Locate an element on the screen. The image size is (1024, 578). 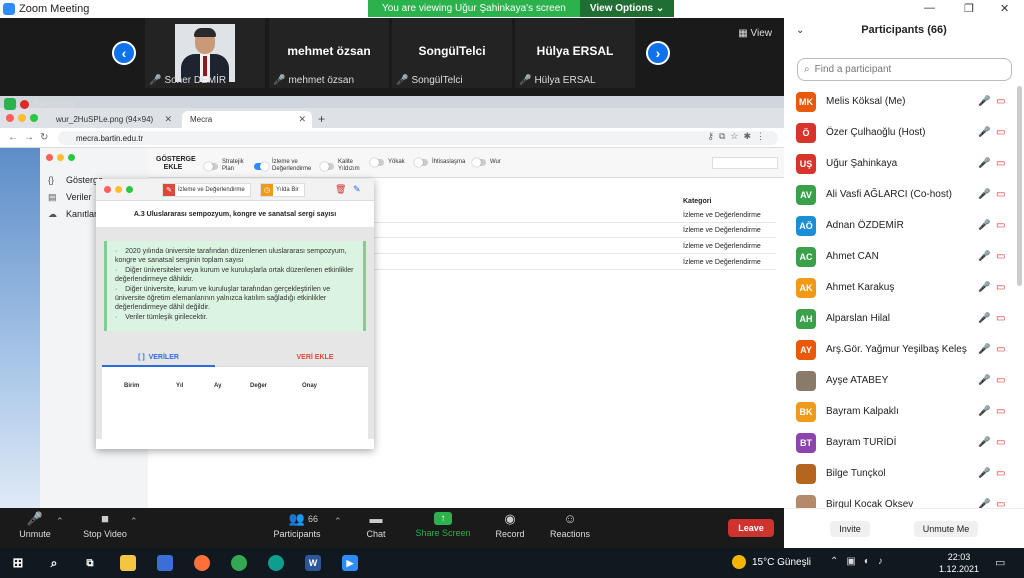
category-chip: ✎ İzleme ve Değerlendirme is located at coordinates (206, 190).